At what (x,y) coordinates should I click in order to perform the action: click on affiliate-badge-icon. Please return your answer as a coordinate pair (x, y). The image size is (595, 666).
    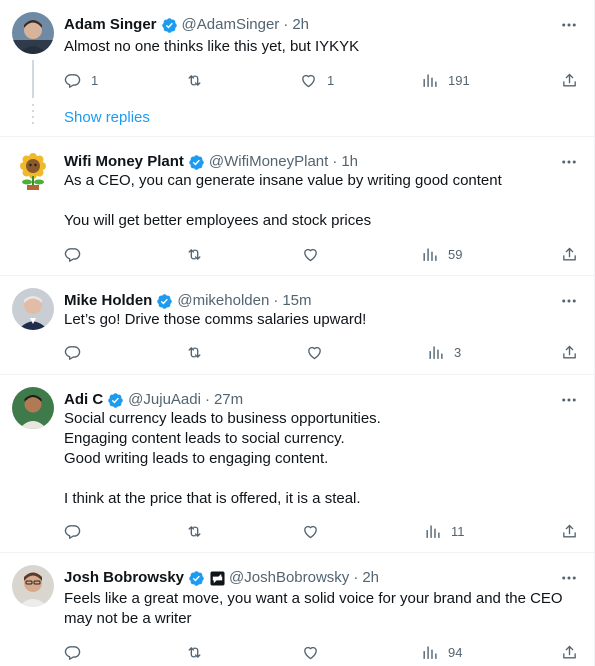
    Looking at the image, I should click on (217, 578).